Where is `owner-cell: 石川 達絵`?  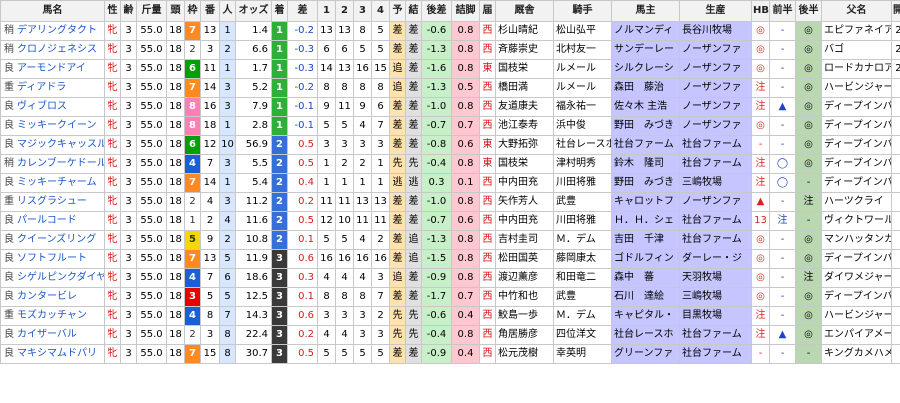 owner-cell: 石川 達絵 is located at coordinates (645, 297).